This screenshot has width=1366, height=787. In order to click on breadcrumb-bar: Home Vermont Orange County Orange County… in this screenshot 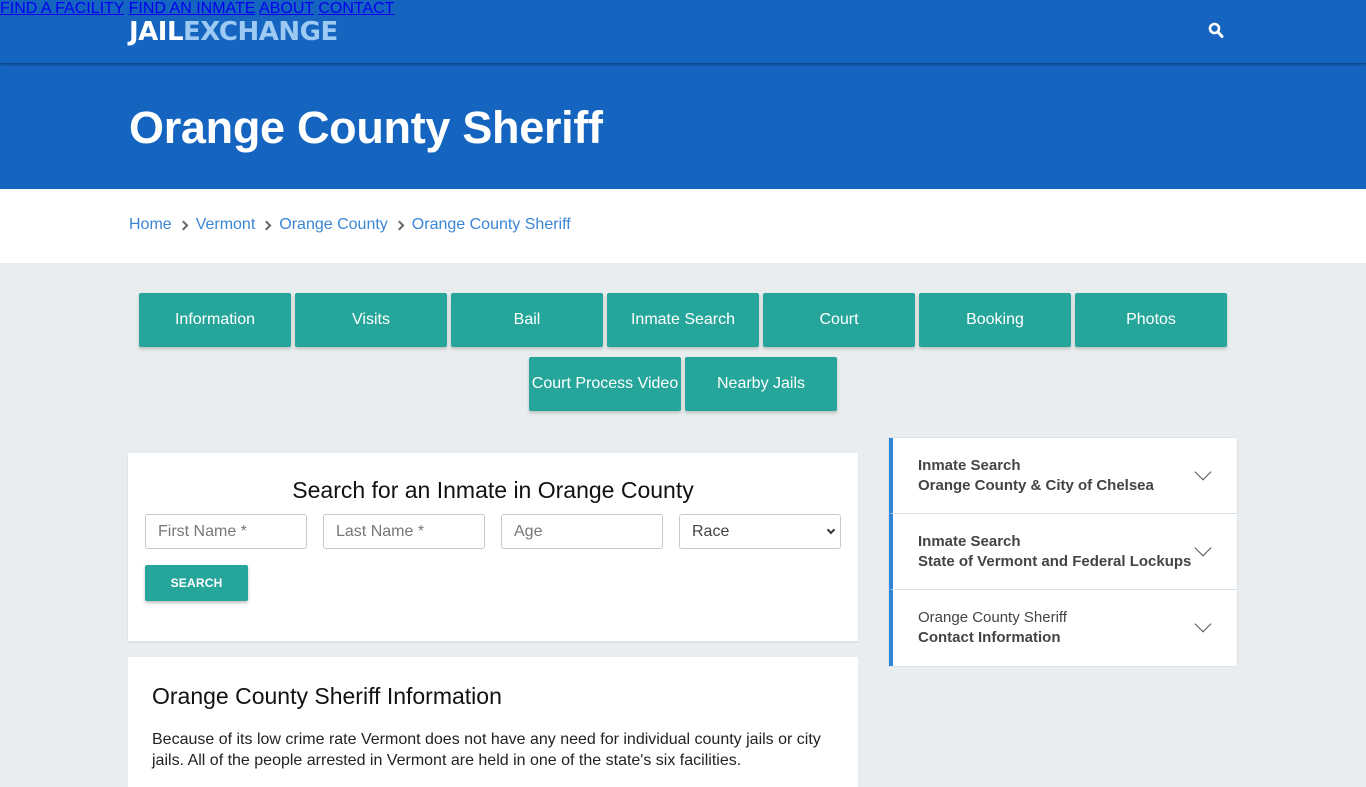, I will do `click(683, 226)`.